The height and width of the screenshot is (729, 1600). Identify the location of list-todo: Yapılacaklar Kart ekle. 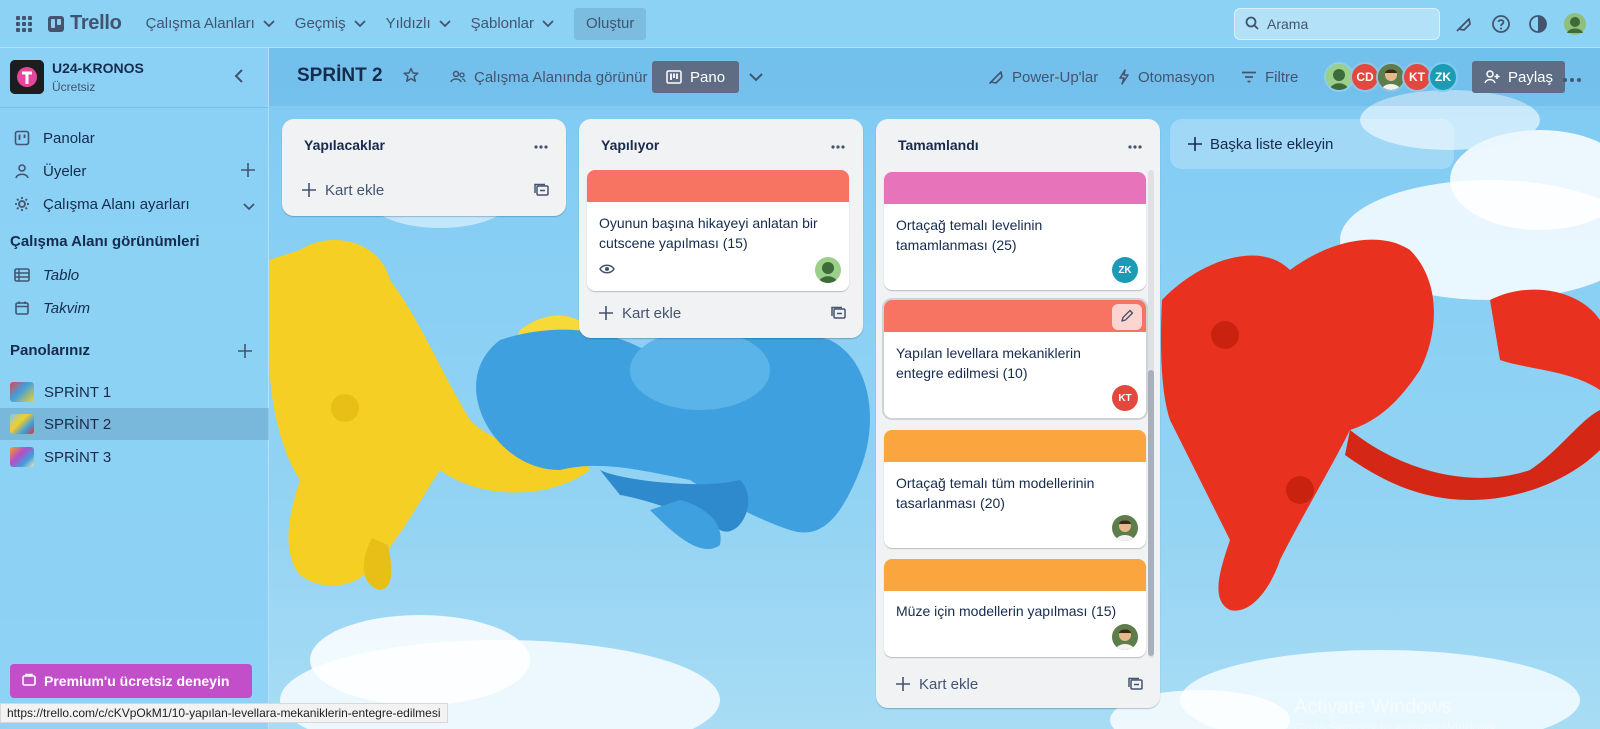
(424, 167).